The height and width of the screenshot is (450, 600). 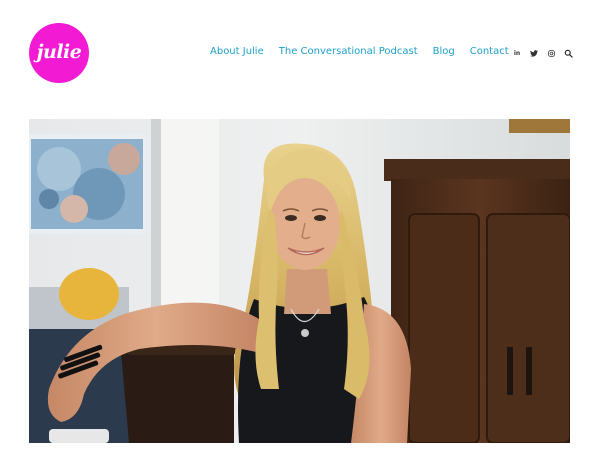 What do you see at coordinates (444, 51) in the screenshot?
I see `nav-blog: Blog` at bounding box center [444, 51].